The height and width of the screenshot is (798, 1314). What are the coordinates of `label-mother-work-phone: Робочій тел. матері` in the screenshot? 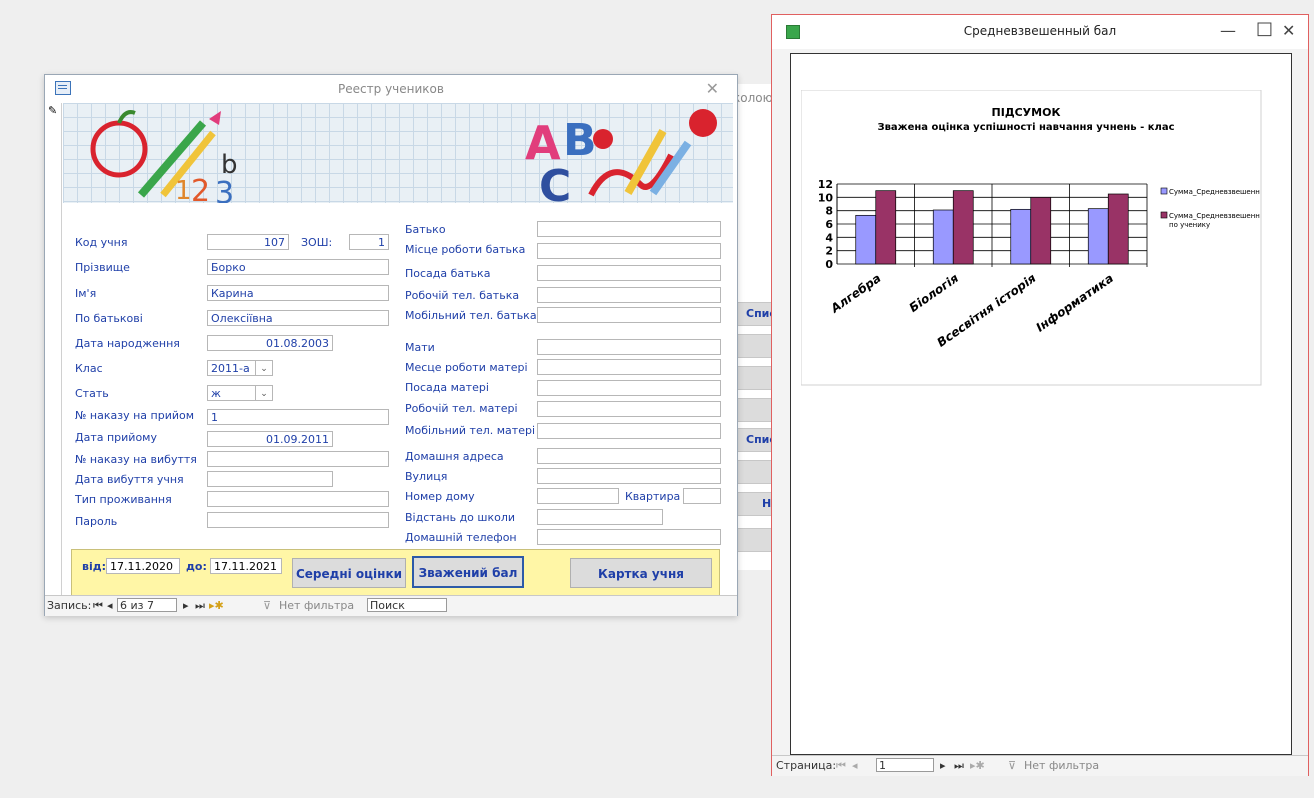 It's located at (461, 408).